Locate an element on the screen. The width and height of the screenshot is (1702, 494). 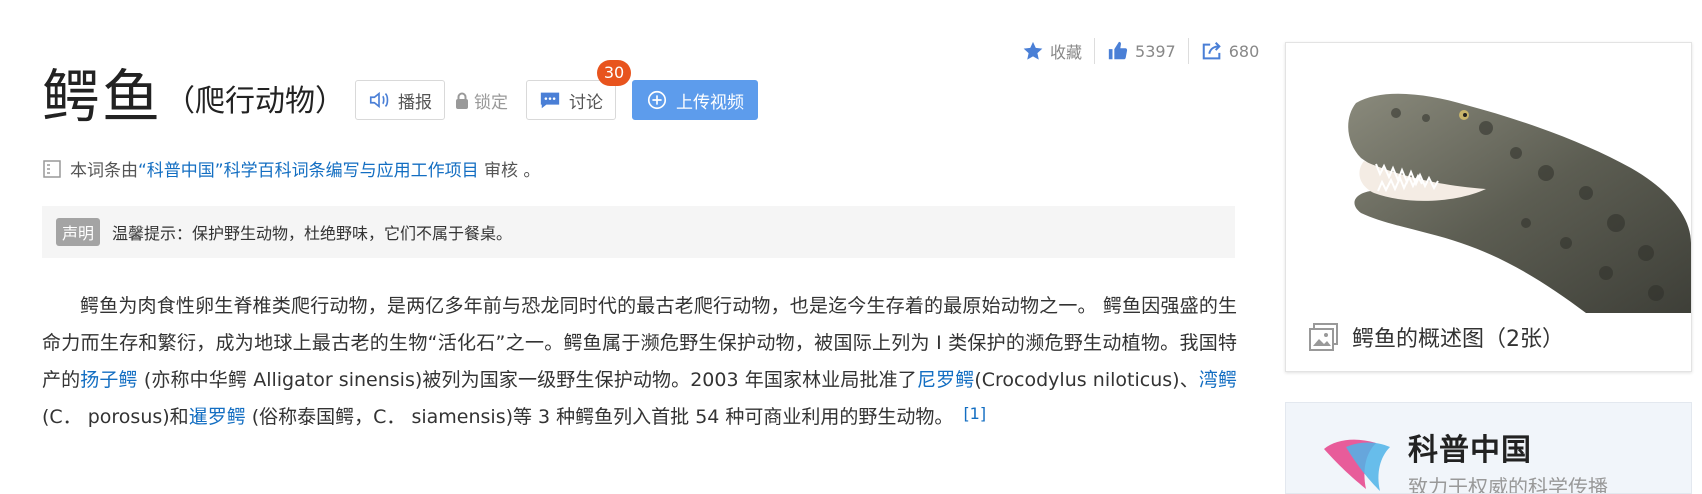
link-yangtze-alligator: 扬子鳄 is located at coordinates (108, 380).